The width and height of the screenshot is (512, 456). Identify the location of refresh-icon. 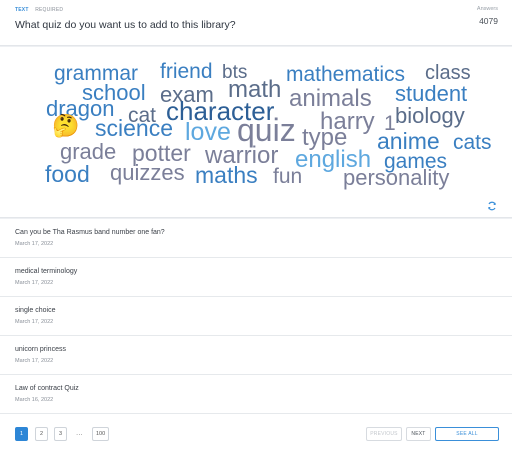
(492, 207).